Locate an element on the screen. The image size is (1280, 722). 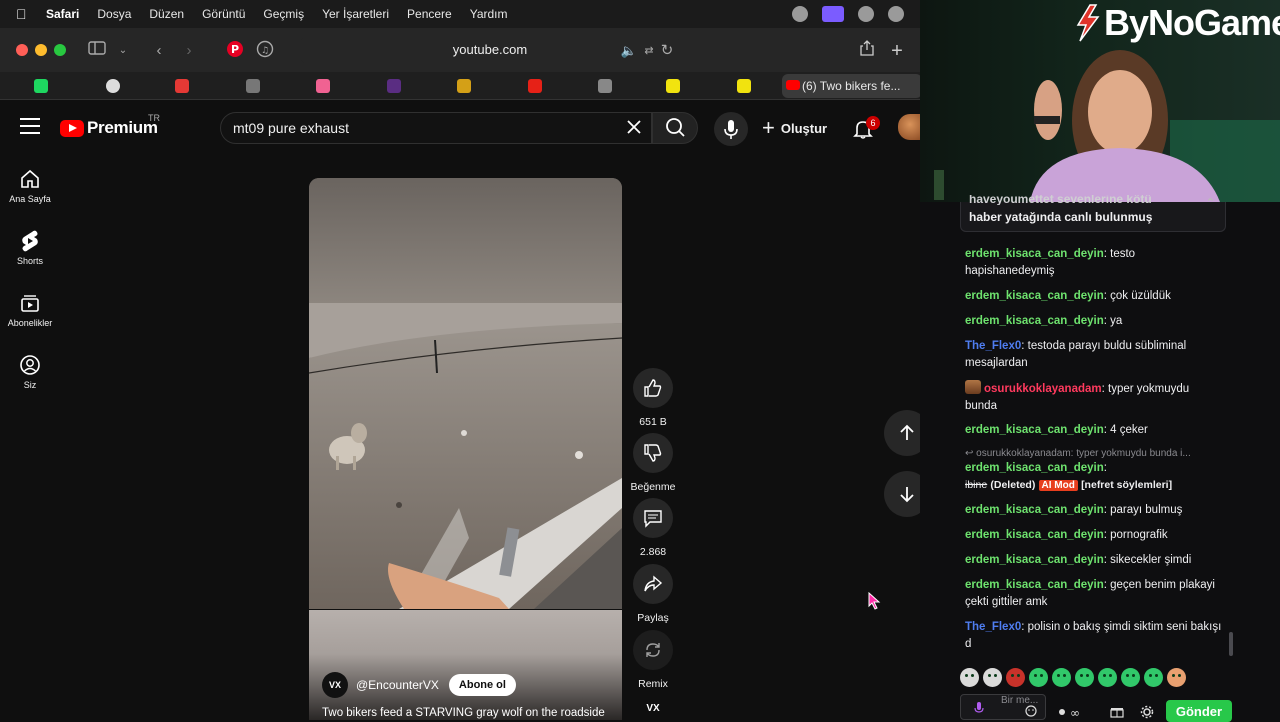
chat-scrollbar is located at coordinates (1231, 644).